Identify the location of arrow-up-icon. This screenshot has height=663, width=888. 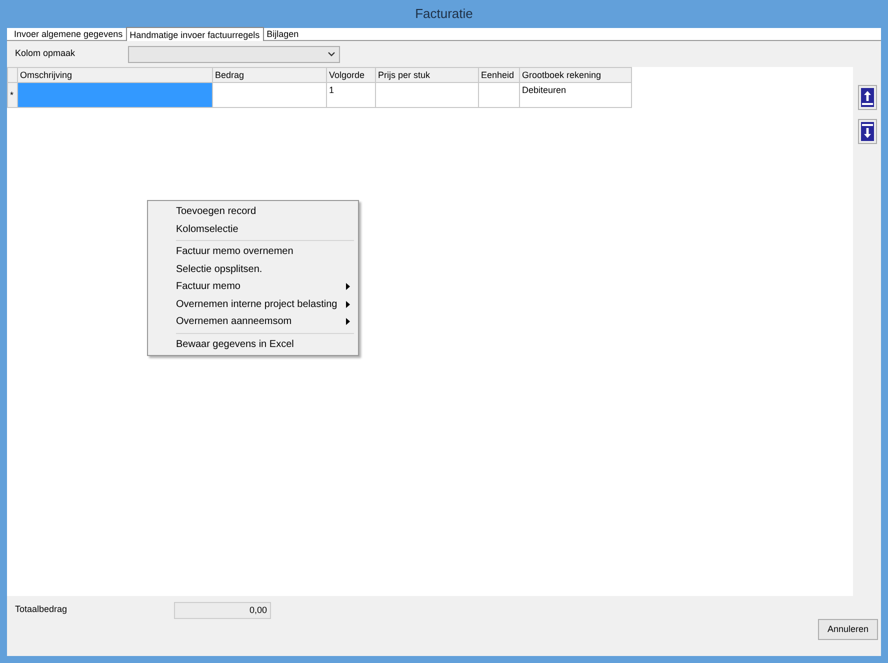
(867, 97).